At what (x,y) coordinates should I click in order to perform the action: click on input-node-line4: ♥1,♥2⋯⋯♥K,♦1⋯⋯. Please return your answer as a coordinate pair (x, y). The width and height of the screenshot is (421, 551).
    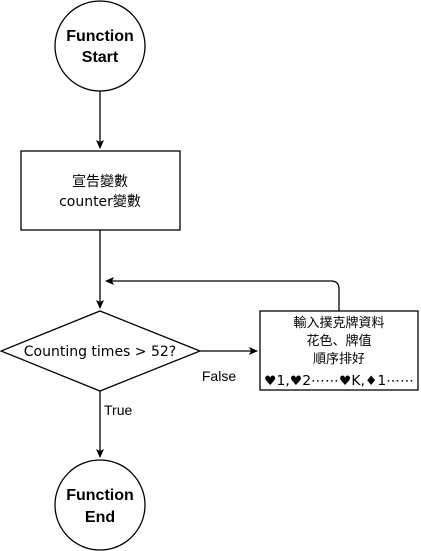
    Looking at the image, I should click on (339, 381).